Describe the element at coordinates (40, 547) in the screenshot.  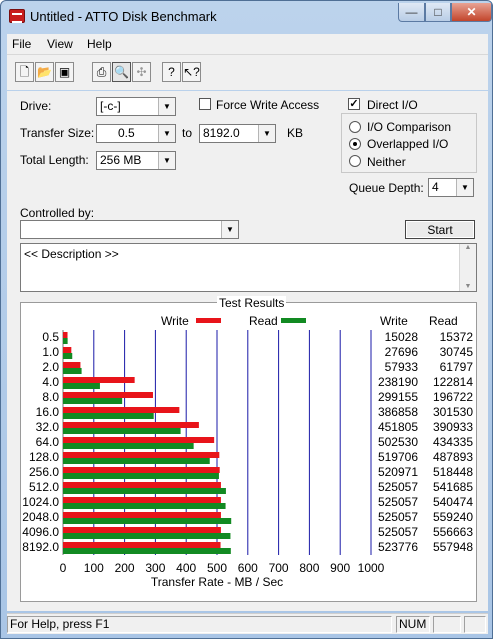
I see `y-category-label: 8192.0` at that location.